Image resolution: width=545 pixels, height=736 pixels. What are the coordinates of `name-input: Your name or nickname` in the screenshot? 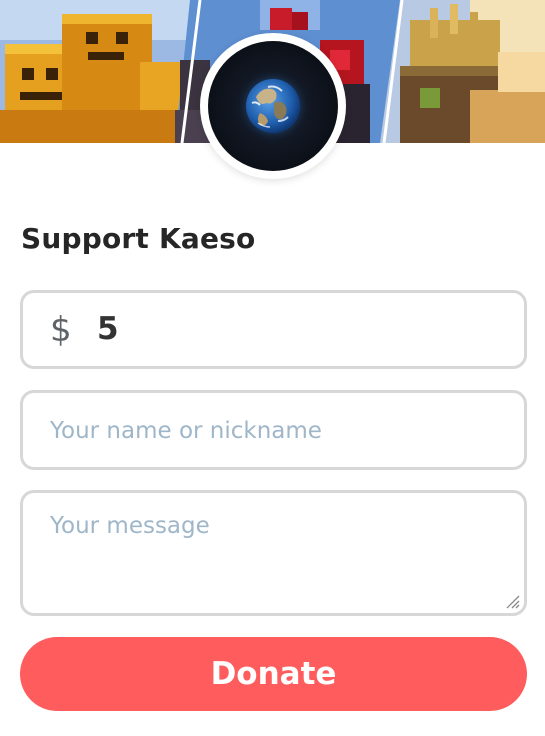 It's located at (273, 430).